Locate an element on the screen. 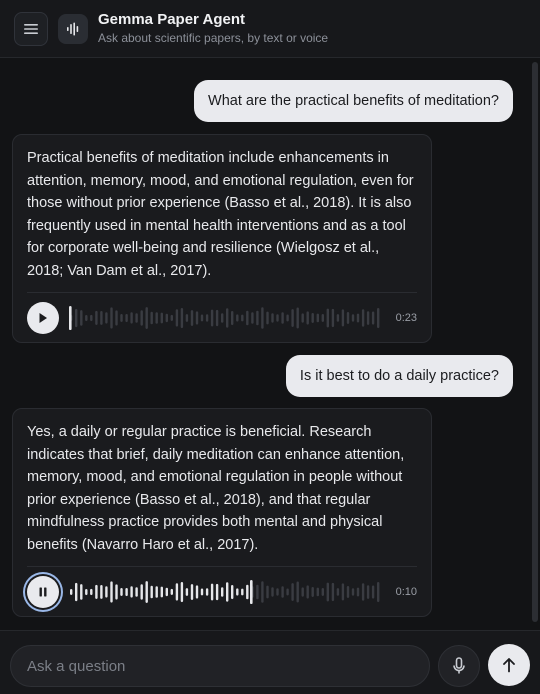 This screenshot has height=694, width=540. audio-player: 0:10 is located at coordinates (222, 591).